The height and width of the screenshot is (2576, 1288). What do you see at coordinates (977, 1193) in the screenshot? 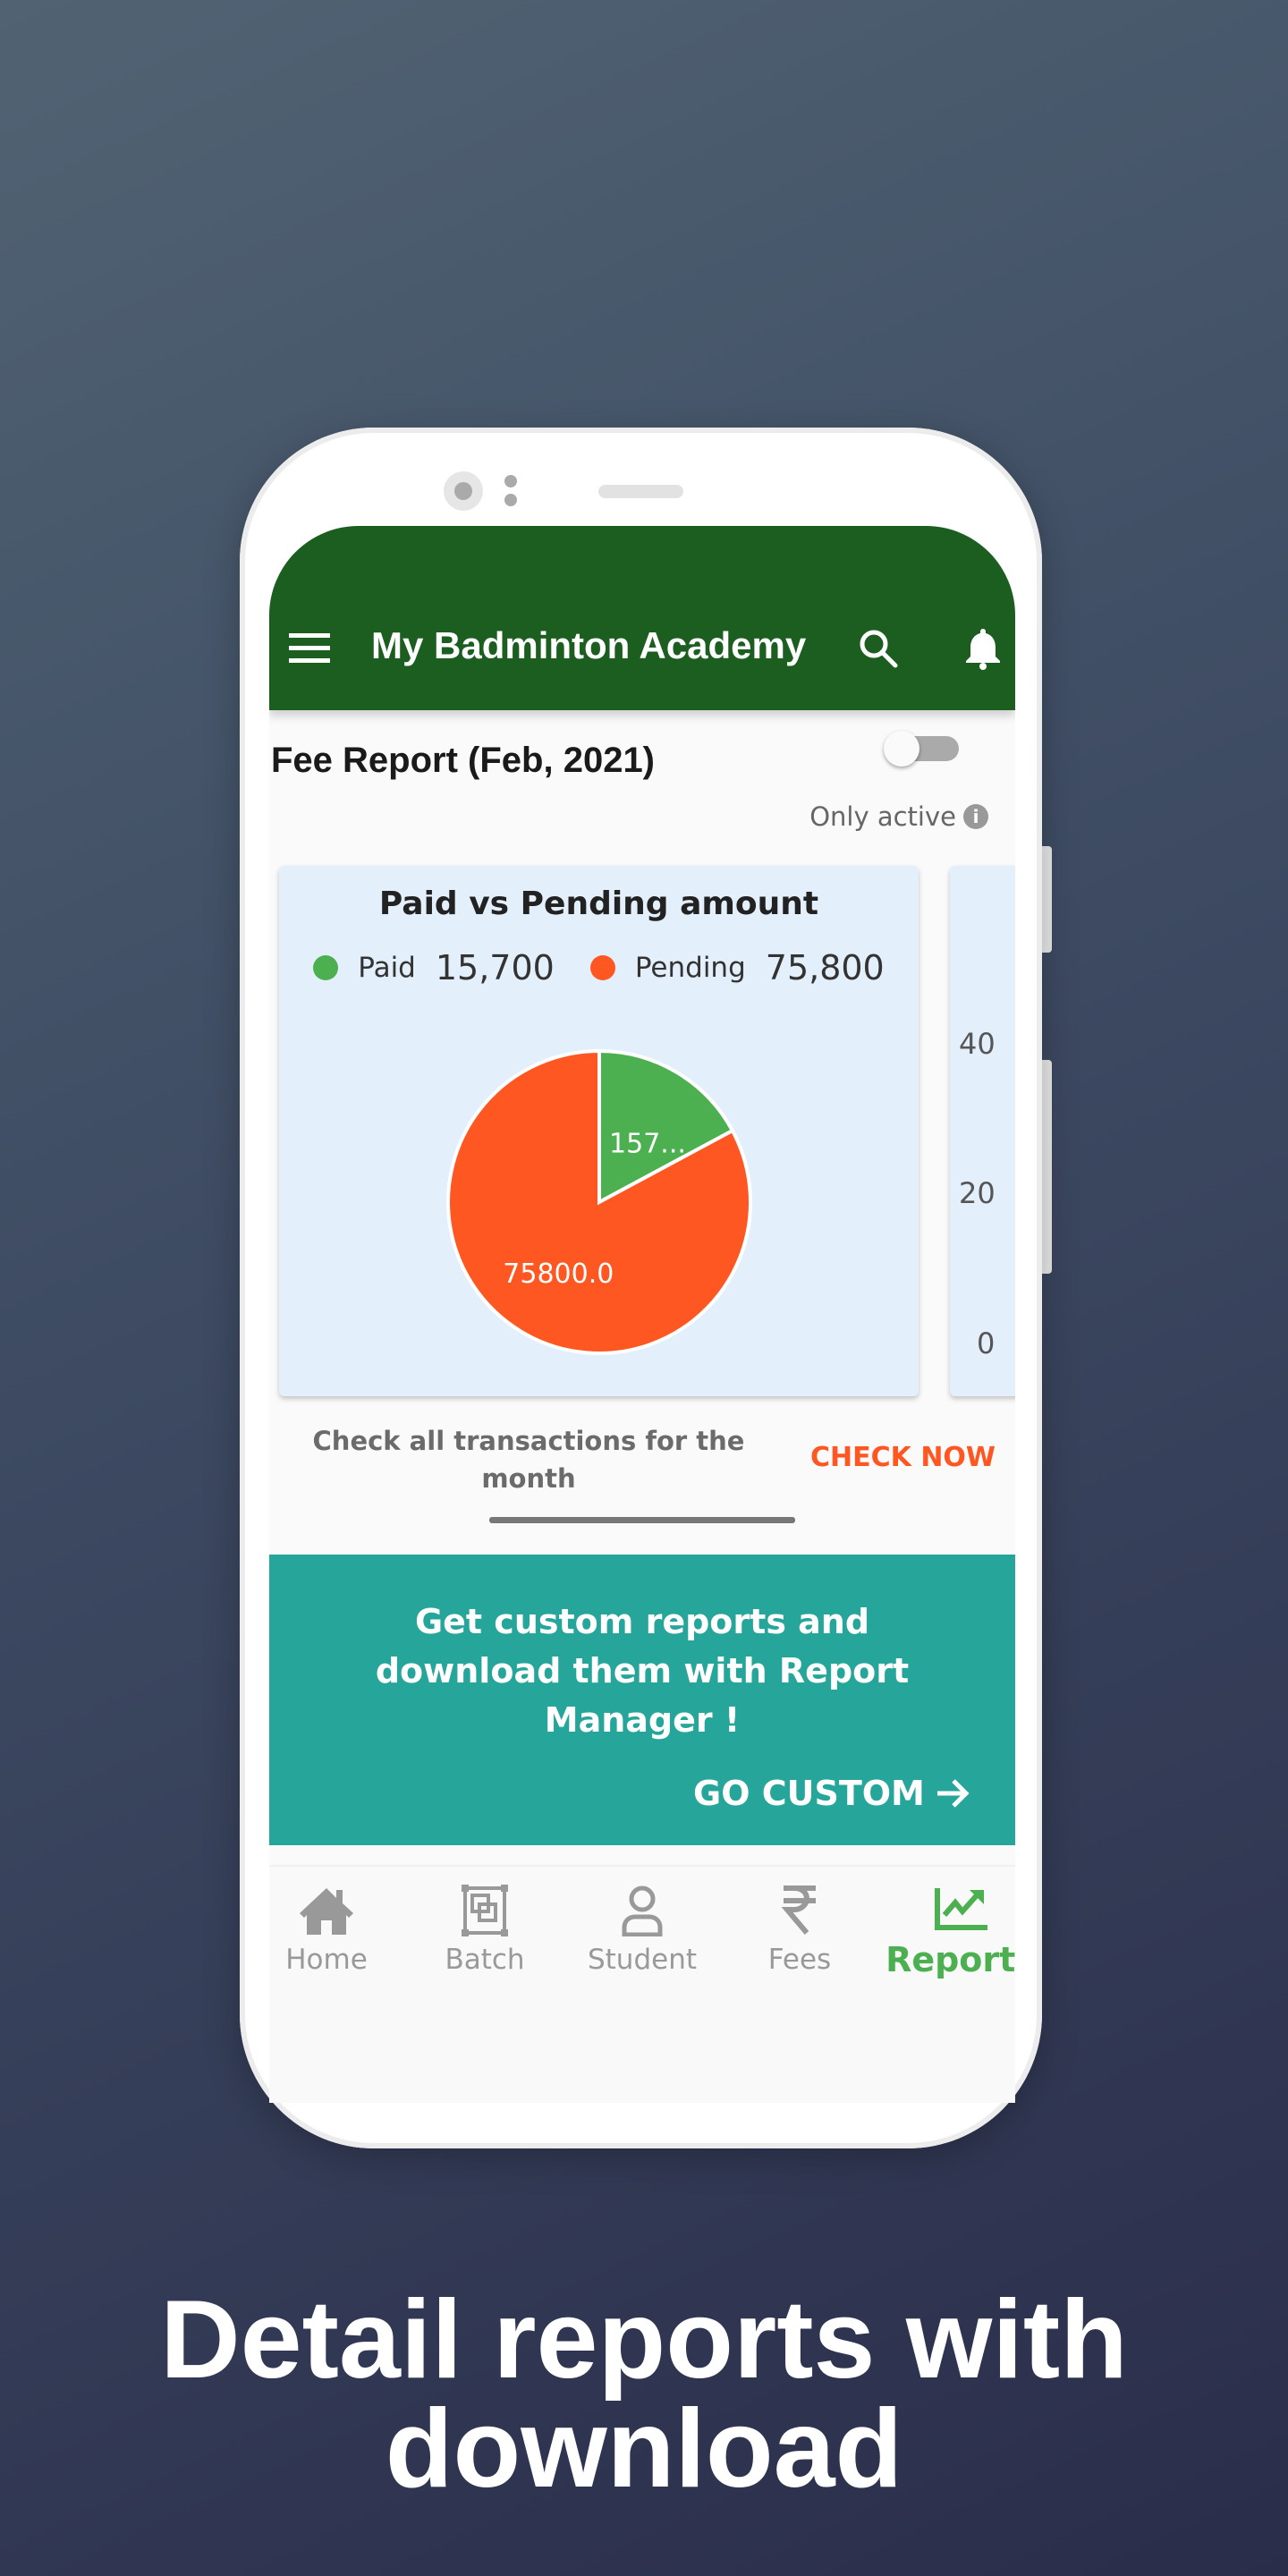
I see `y-tick-label: 20` at bounding box center [977, 1193].